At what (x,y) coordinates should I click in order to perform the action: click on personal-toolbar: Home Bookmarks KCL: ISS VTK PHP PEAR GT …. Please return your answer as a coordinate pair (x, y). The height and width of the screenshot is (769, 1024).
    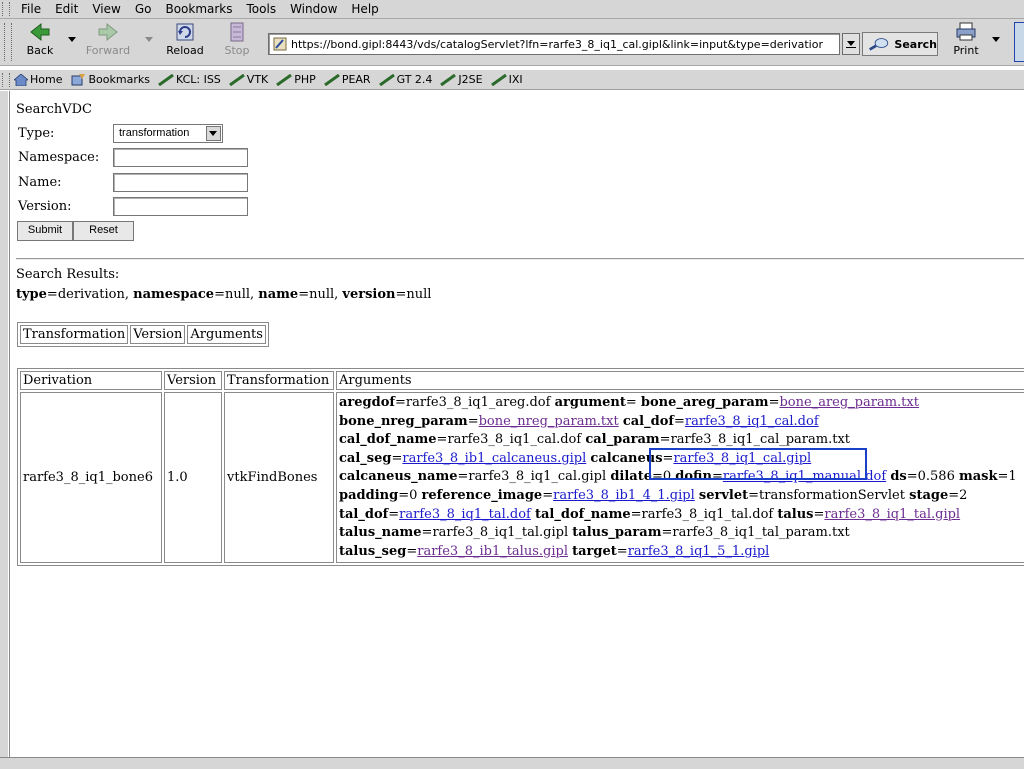
    Looking at the image, I should click on (512, 80).